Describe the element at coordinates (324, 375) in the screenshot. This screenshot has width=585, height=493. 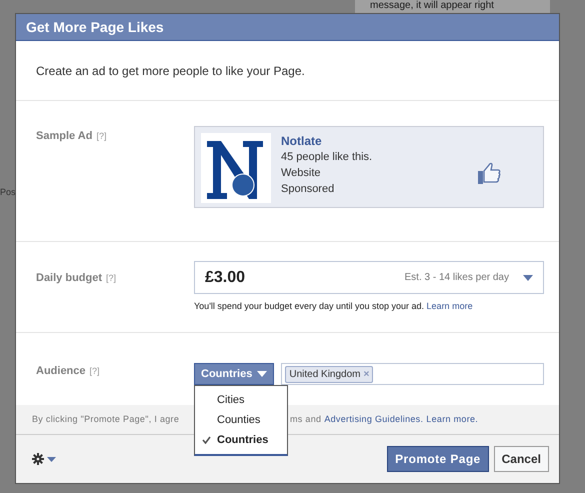
I see `token-text: United Kingdom` at that location.